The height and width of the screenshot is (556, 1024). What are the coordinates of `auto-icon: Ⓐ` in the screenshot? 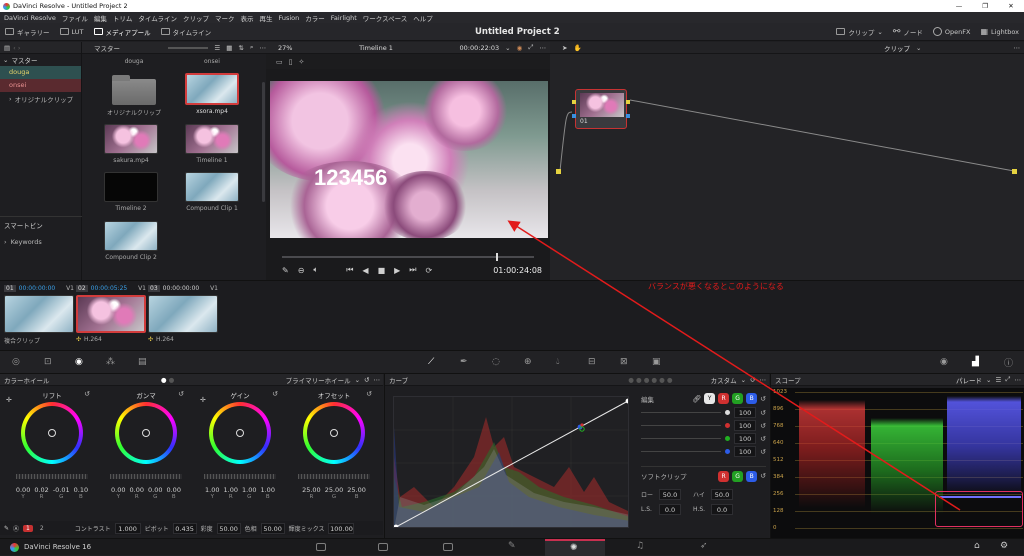 It's located at (16, 528).